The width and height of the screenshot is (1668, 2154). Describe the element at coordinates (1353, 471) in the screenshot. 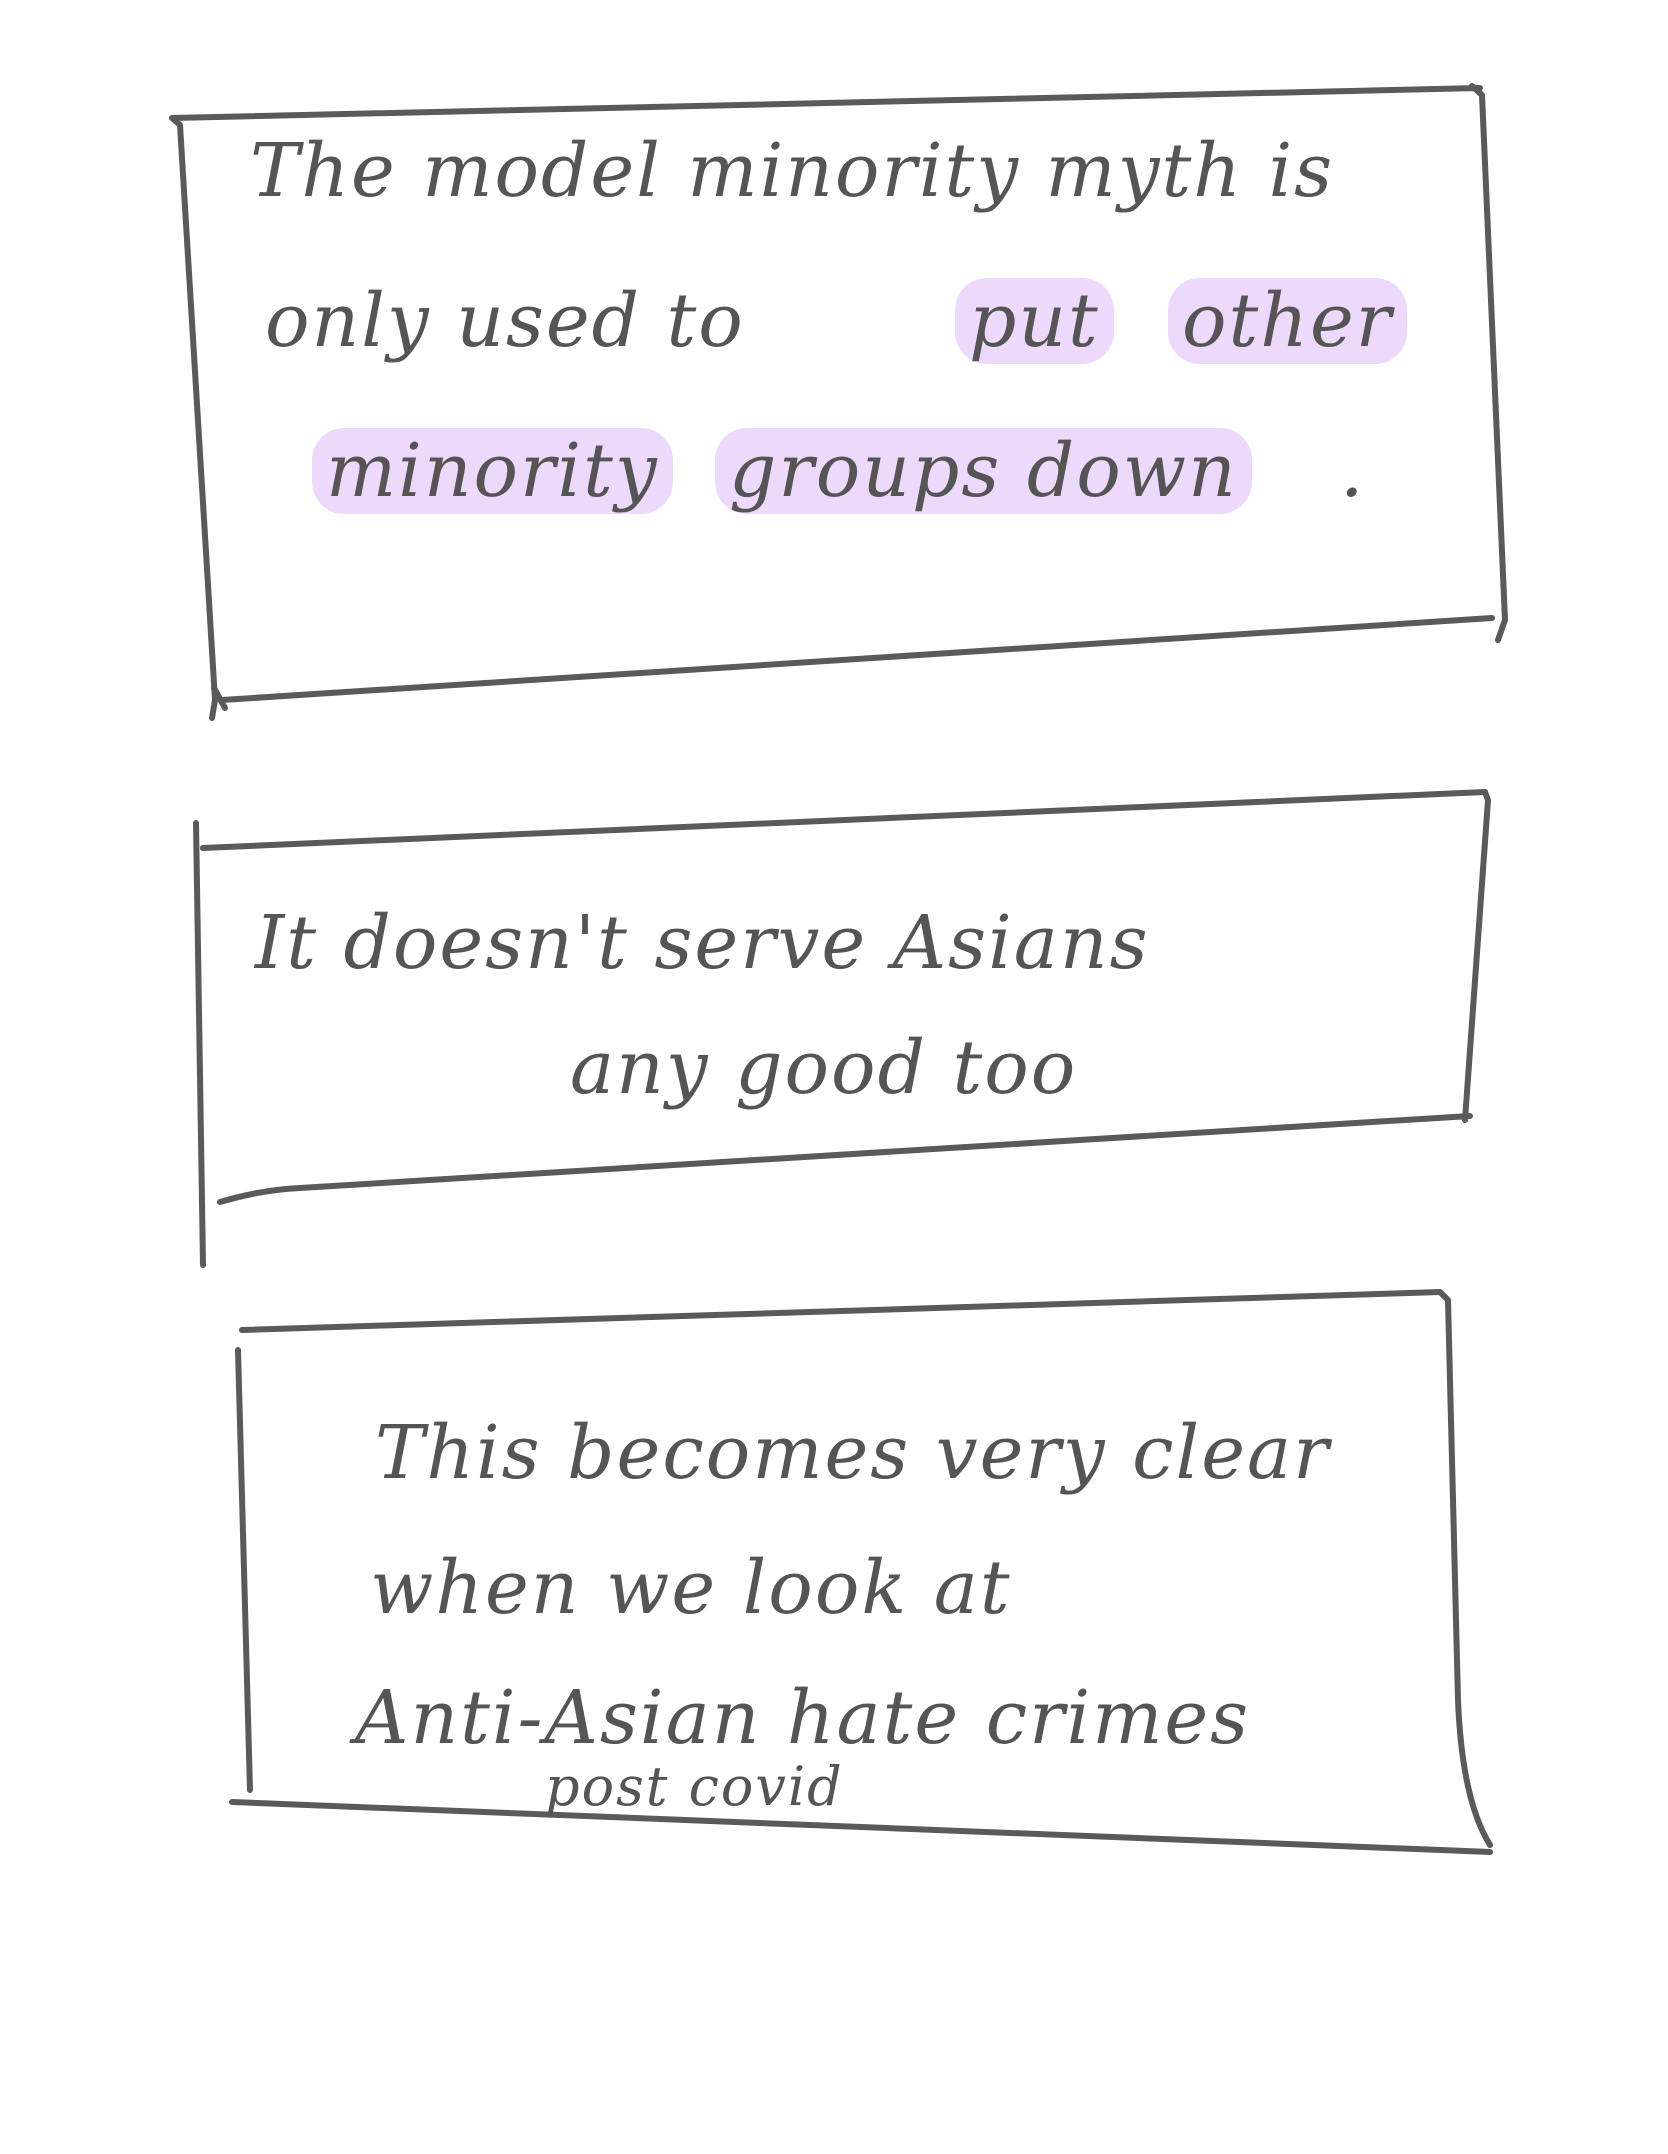

I see `note-1-period: .` at that location.